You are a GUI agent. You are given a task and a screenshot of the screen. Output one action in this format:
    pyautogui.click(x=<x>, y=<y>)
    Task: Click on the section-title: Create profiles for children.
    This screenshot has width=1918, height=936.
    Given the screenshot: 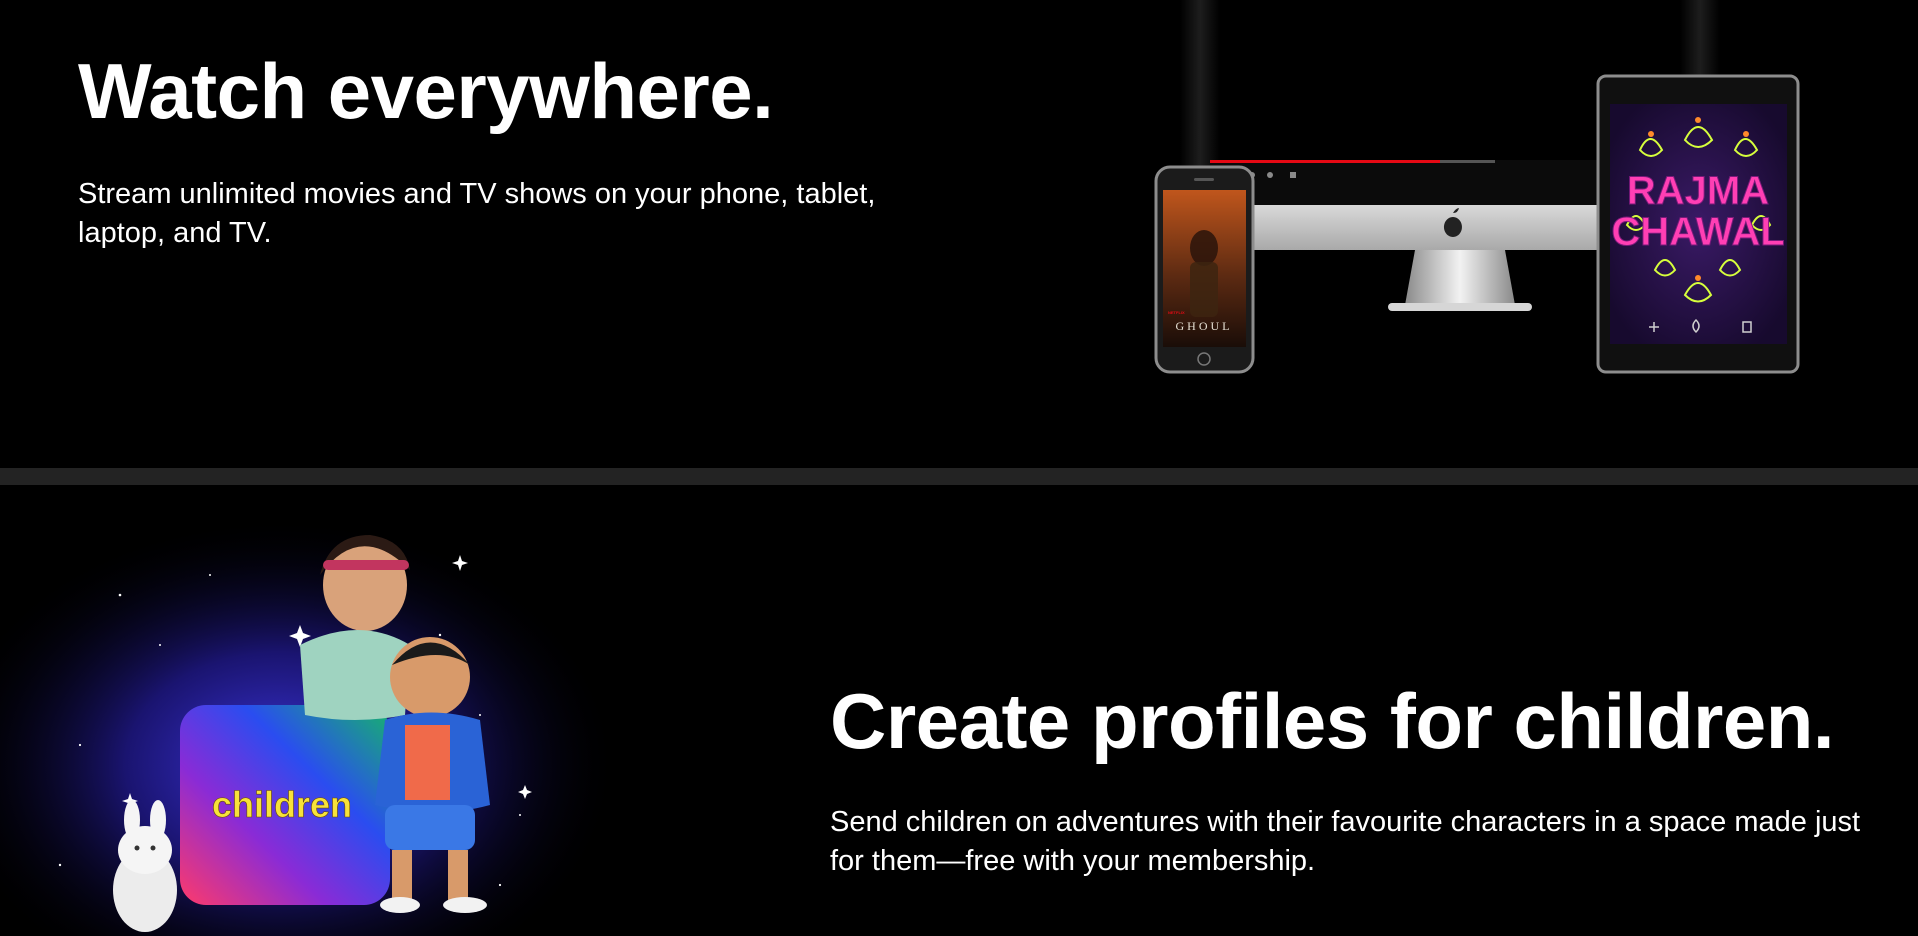 What is the action you would take?
    pyautogui.click(x=1332, y=721)
    